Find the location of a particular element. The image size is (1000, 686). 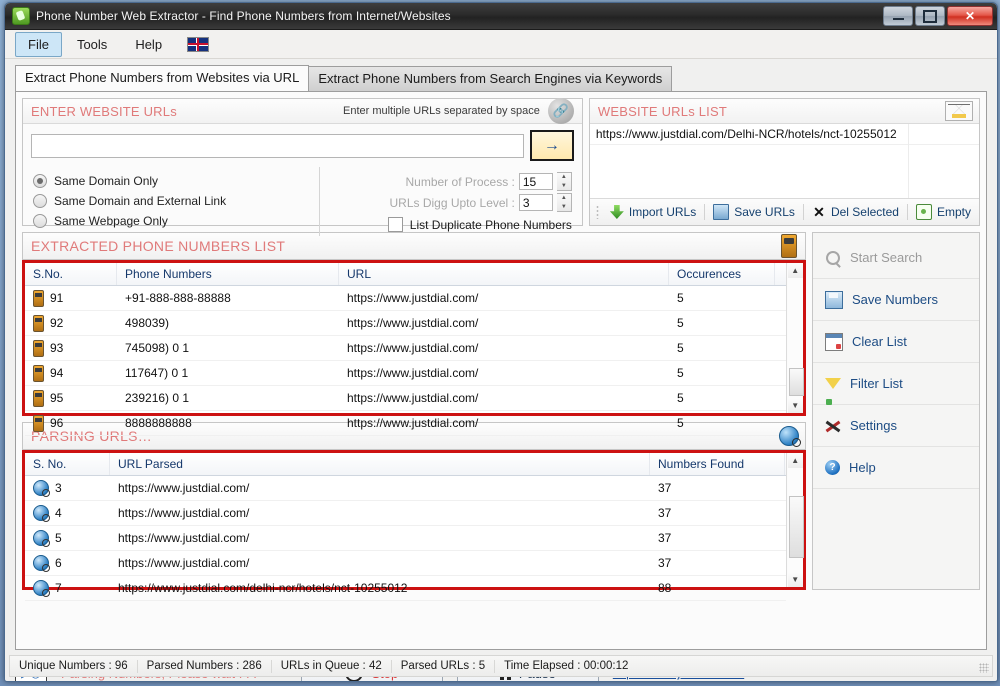

column-header-sno: S.No. is located at coordinates (71, 274).